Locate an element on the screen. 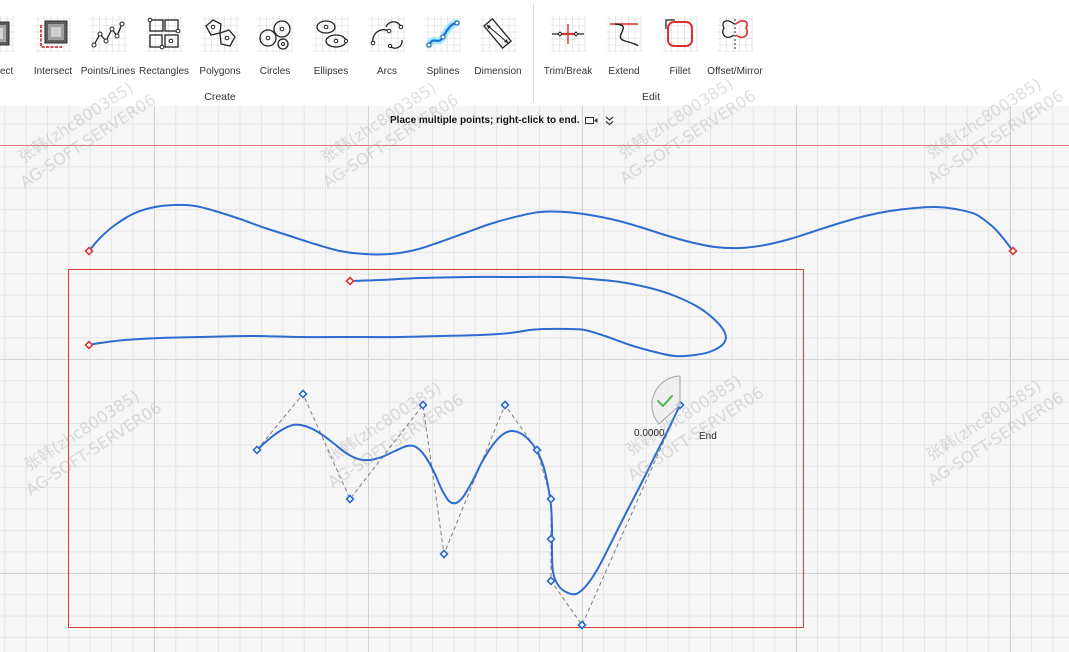  tool-circles-button: Circles is located at coordinates (275, 42).